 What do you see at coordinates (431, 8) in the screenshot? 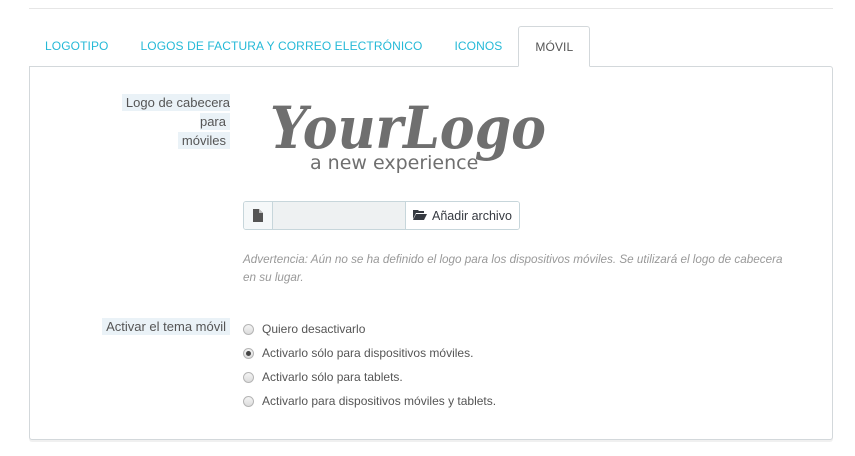
I see `top-divider` at bounding box center [431, 8].